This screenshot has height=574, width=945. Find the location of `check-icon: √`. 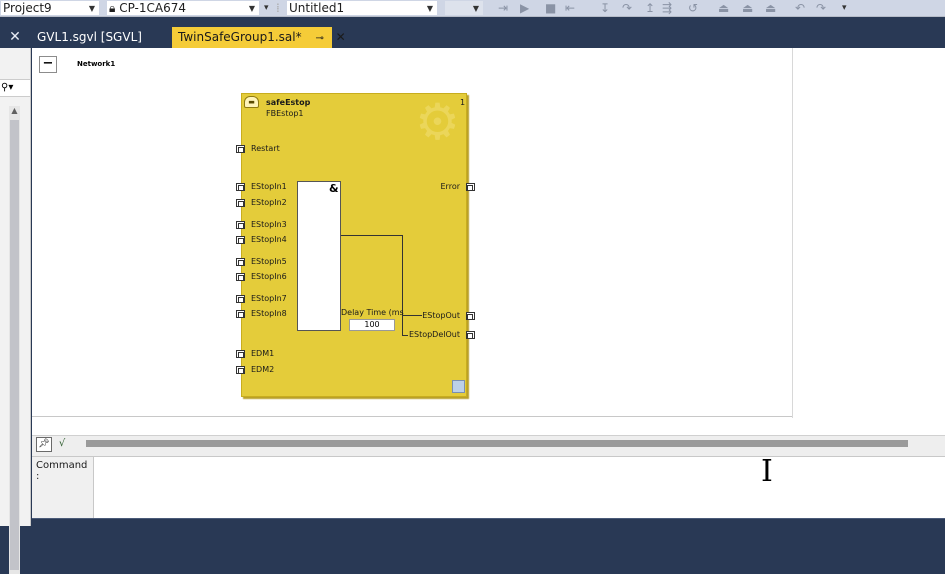

check-icon: √ is located at coordinates (62, 443).